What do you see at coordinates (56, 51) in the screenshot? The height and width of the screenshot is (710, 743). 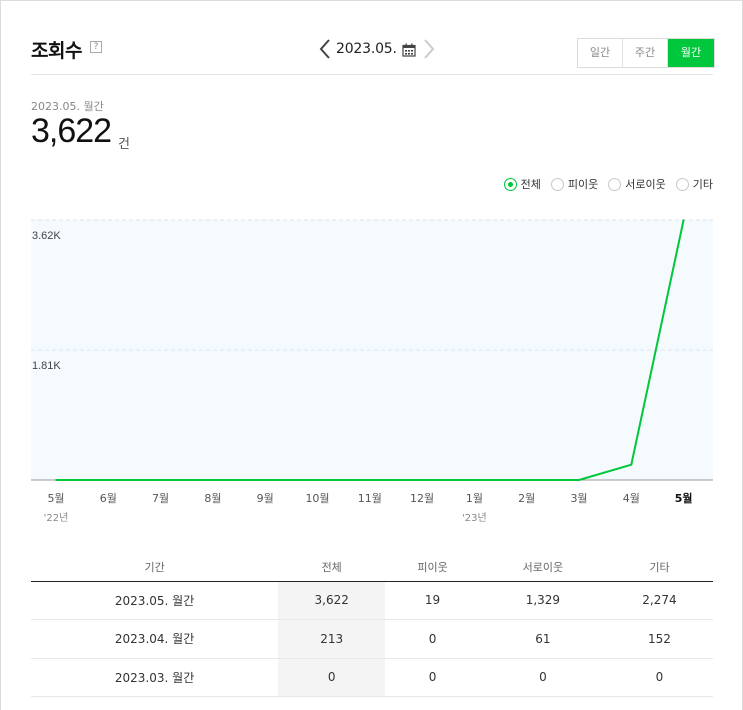 I see `page-title: 조회수` at bounding box center [56, 51].